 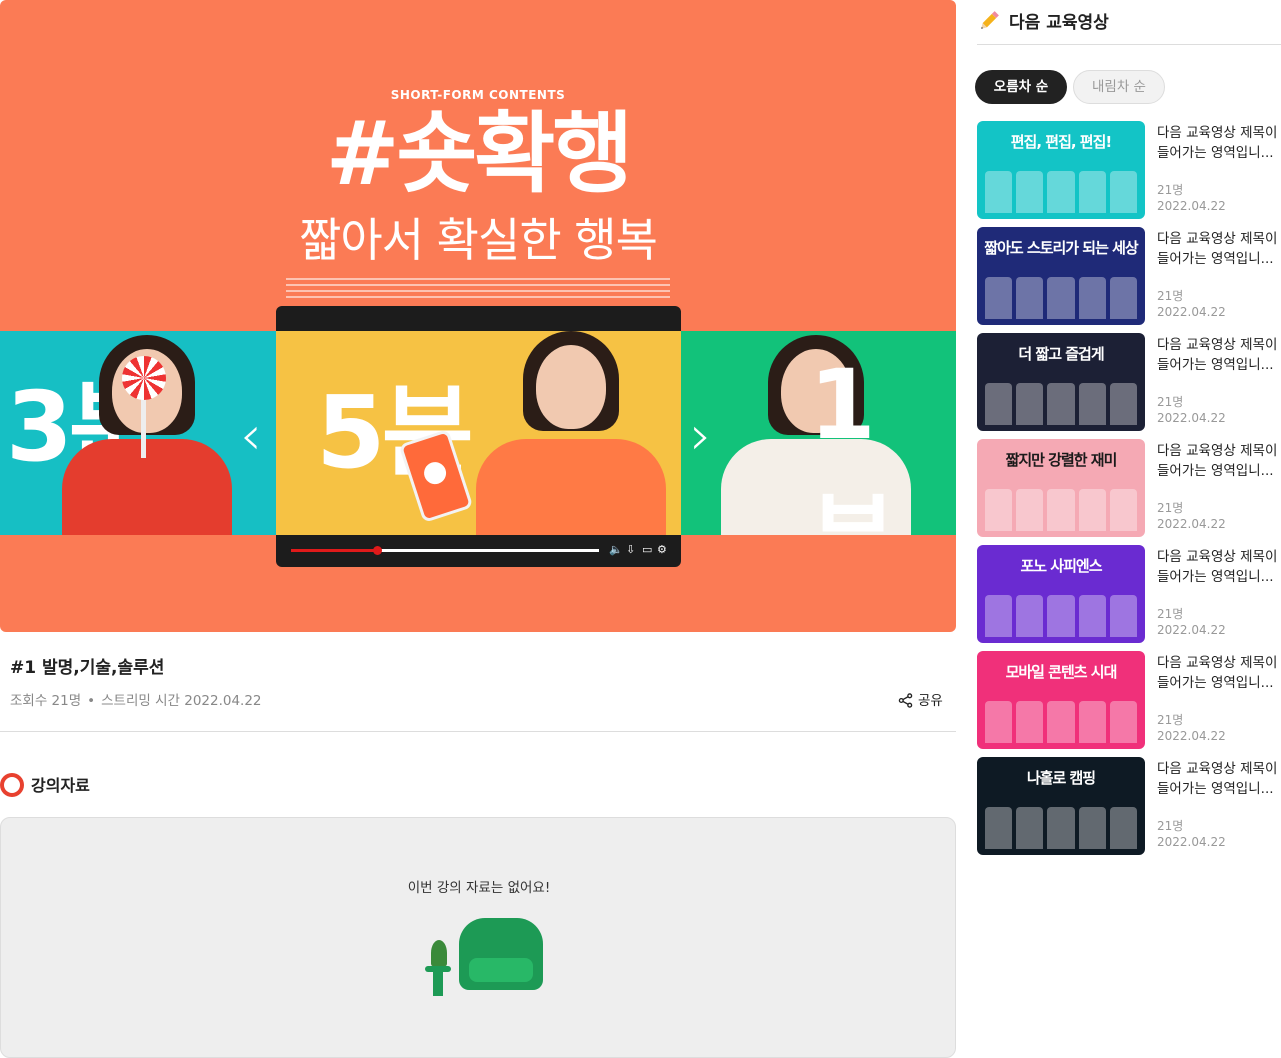 What do you see at coordinates (1061, 170) in the screenshot?
I see `video-thumbnail: 편집, 편집, 편집!` at bounding box center [1061, 170].